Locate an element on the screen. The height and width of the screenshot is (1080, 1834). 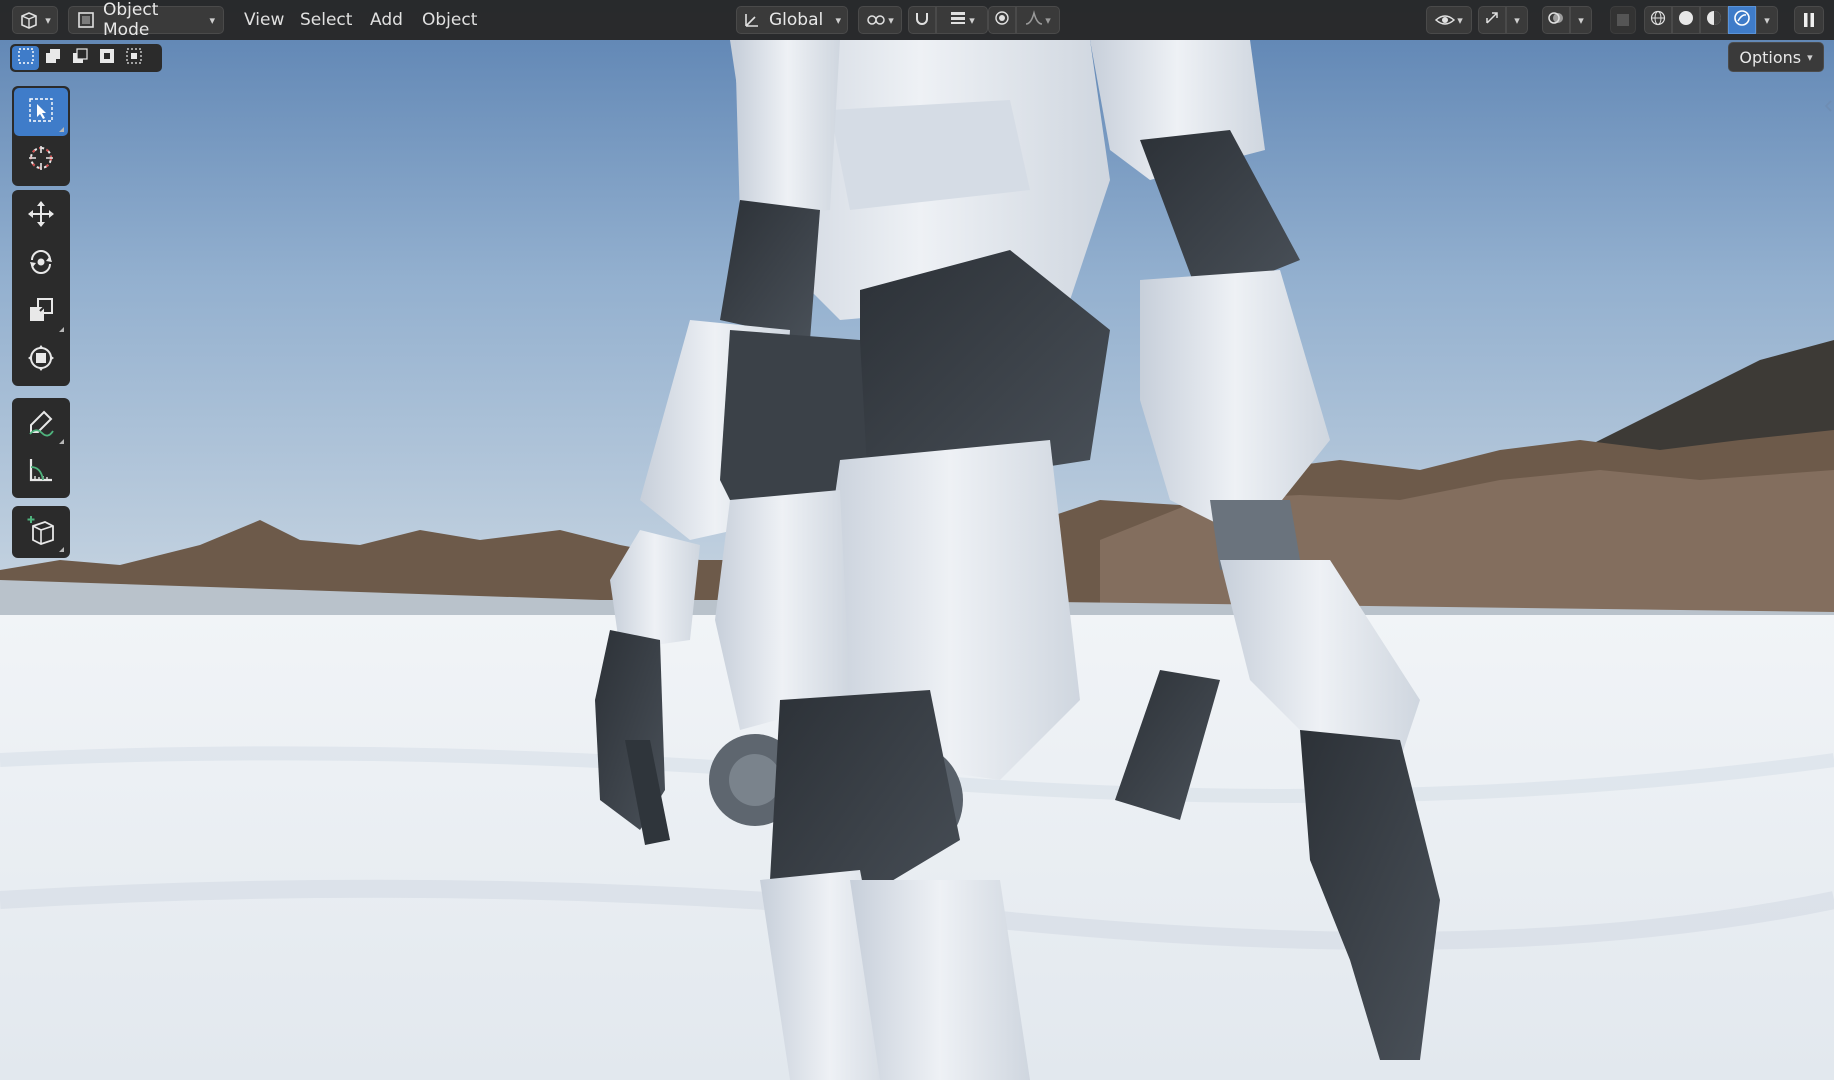
tool-measure is located at coordinates (41, 472).